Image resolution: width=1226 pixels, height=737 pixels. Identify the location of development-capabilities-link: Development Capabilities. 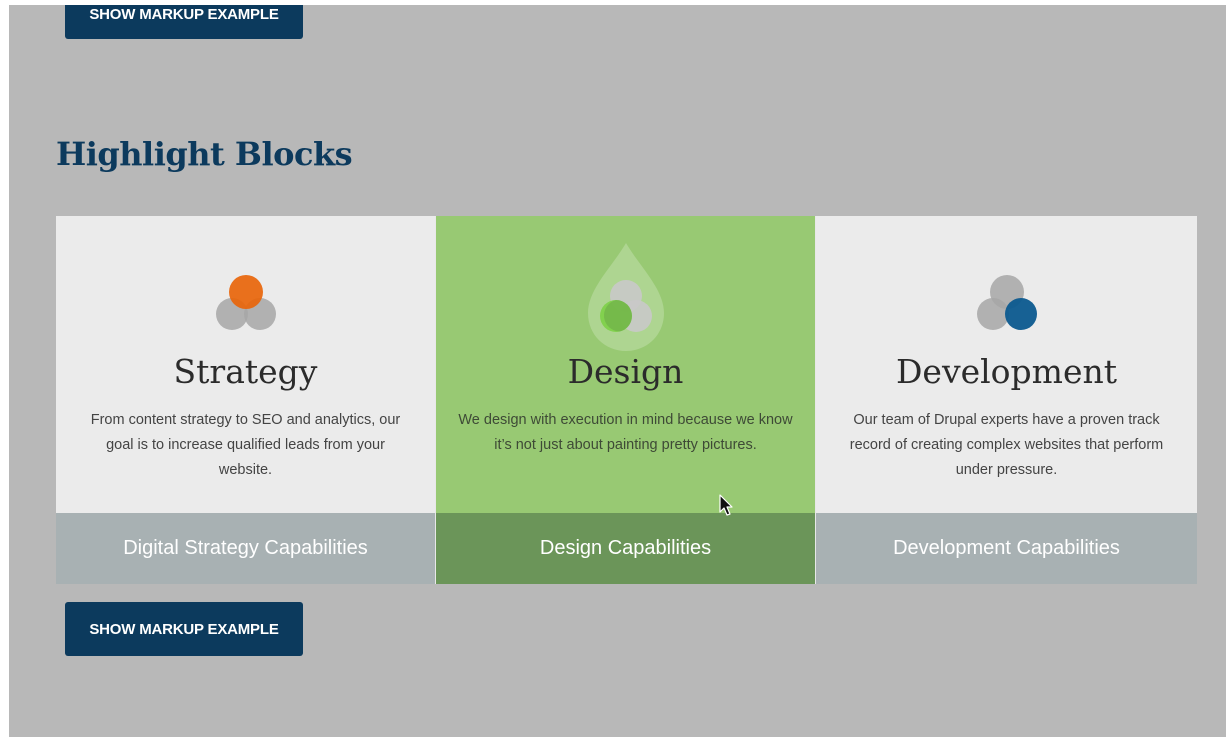
(1006, 548).